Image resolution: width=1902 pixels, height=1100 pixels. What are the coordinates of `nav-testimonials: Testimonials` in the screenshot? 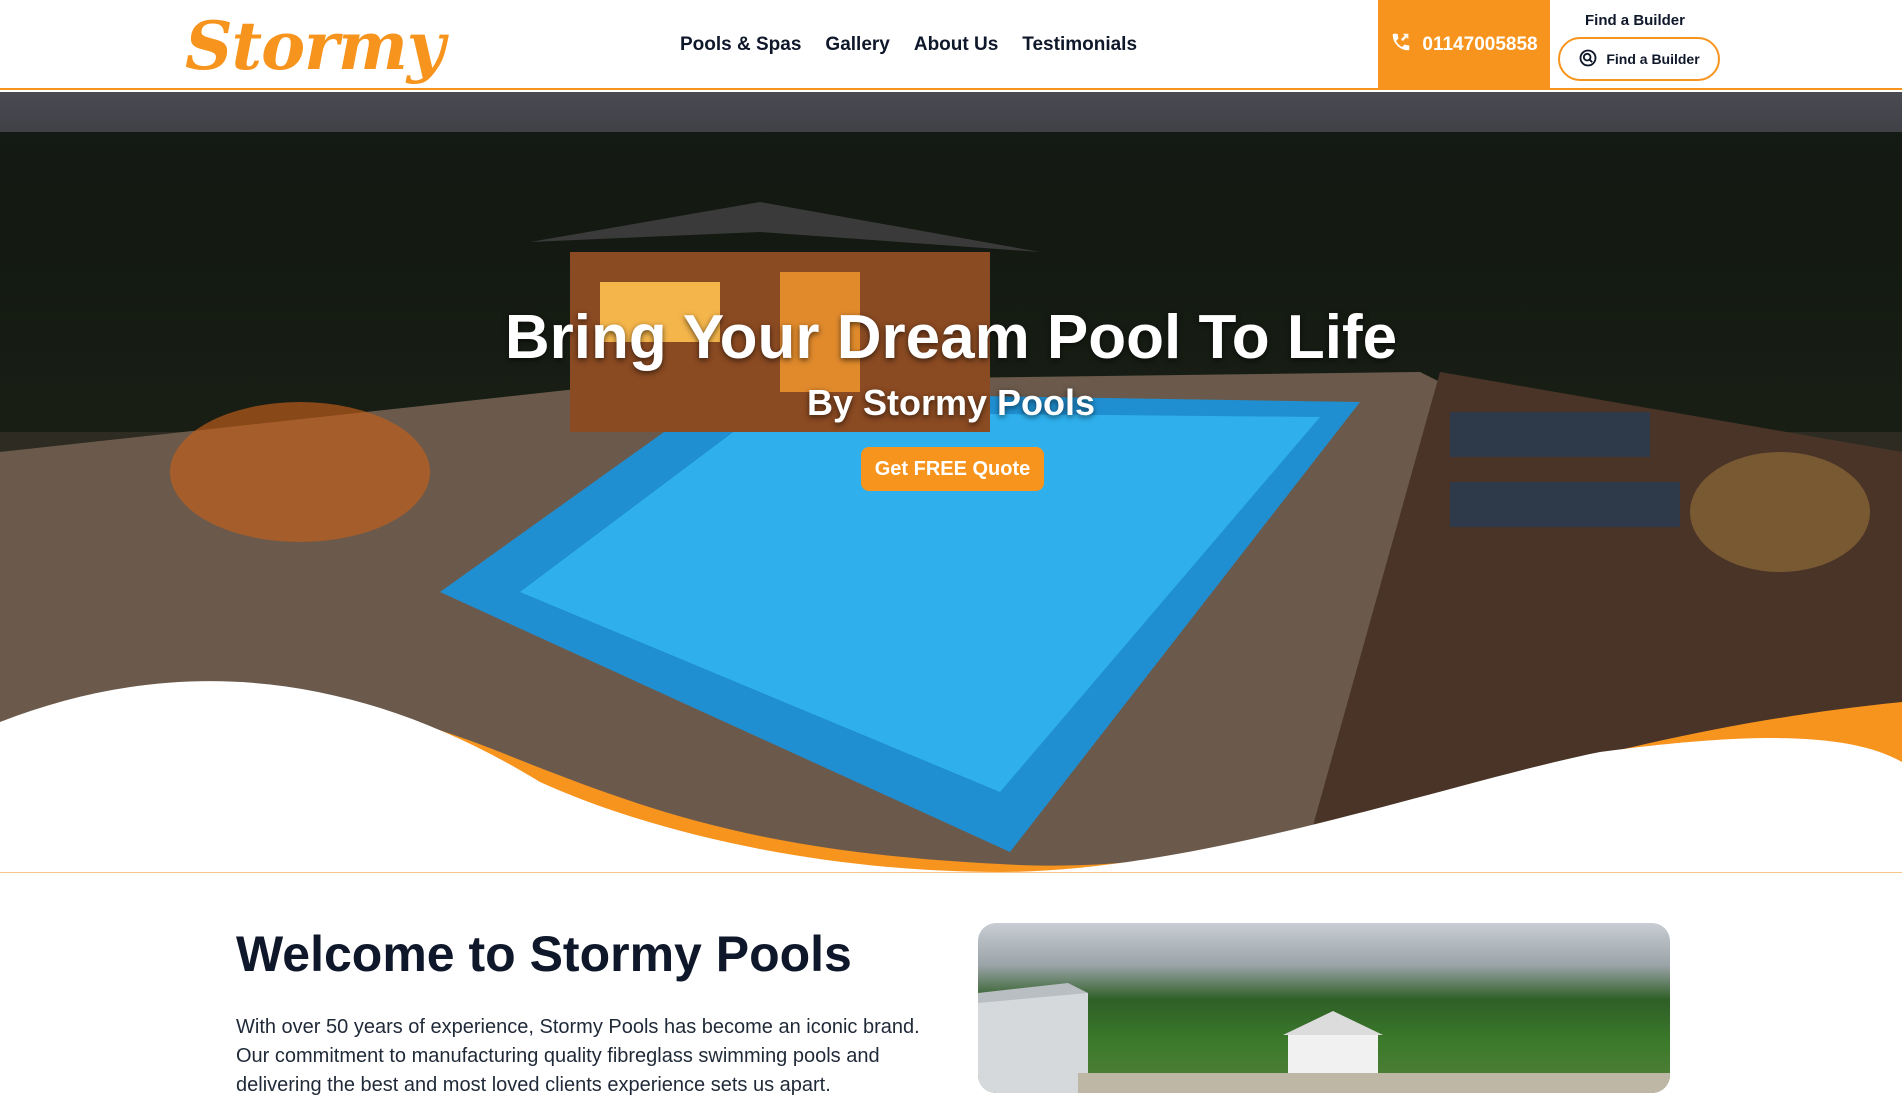 It's located at (1079, 45).